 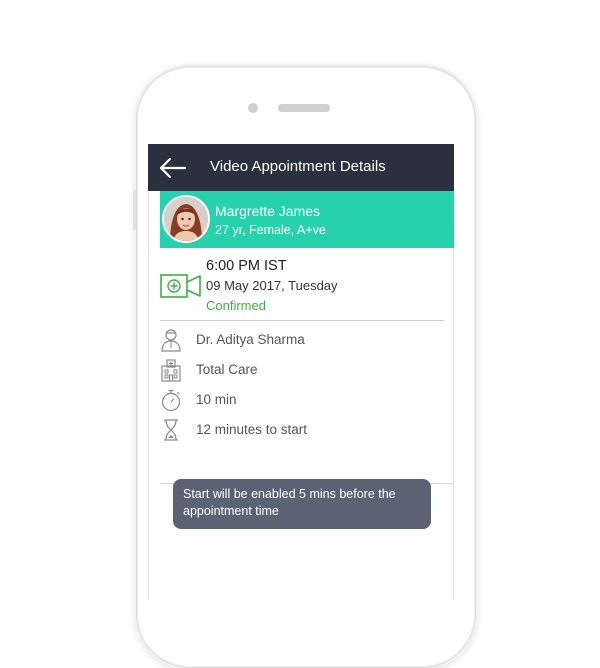 I want to click on phone-camera, so click(x=253, y=108).